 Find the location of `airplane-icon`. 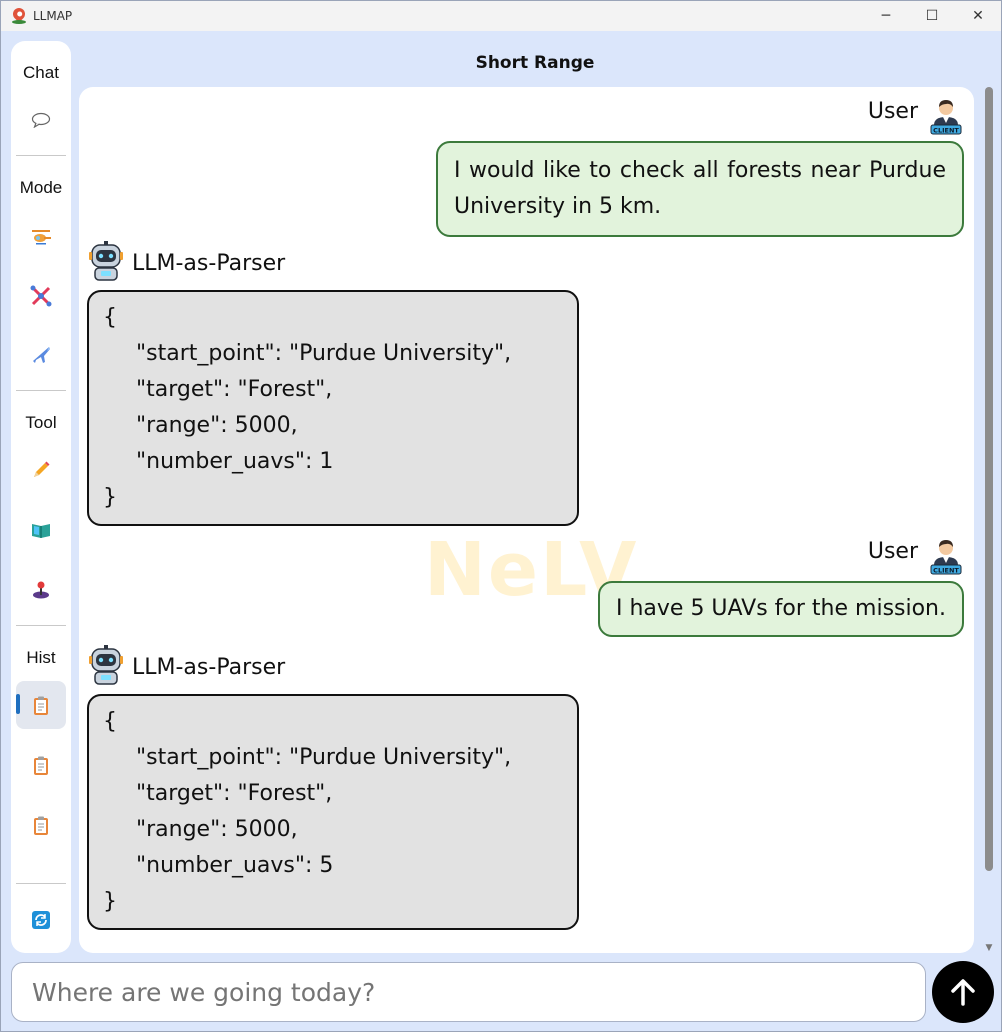

airplane-icon is located at coordinates (41, 354).